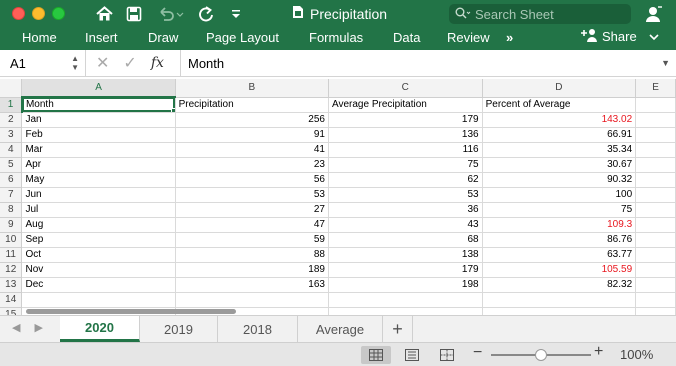 Image resolution: width=676 pixels, height=366 pixels. Describe the element at coordinates (405, 165) in the screenshot. I see `cell-average-precipitation: 75` at that location.